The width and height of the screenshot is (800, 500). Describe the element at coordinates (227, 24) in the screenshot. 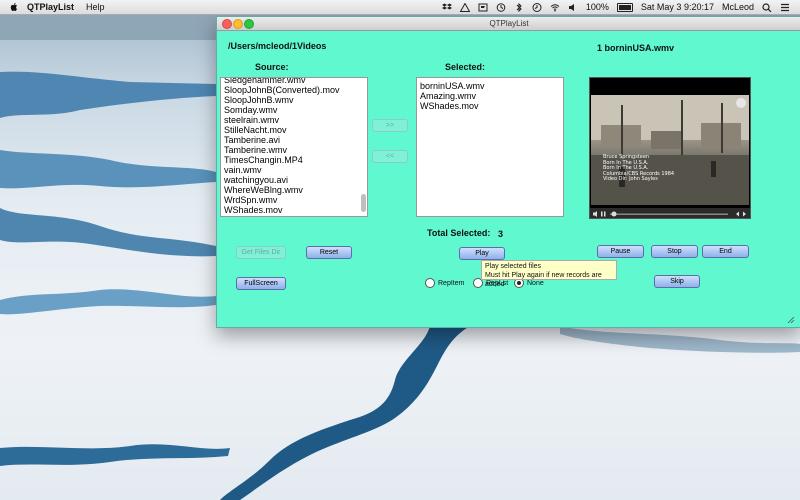

I see `close-icon` at that location.